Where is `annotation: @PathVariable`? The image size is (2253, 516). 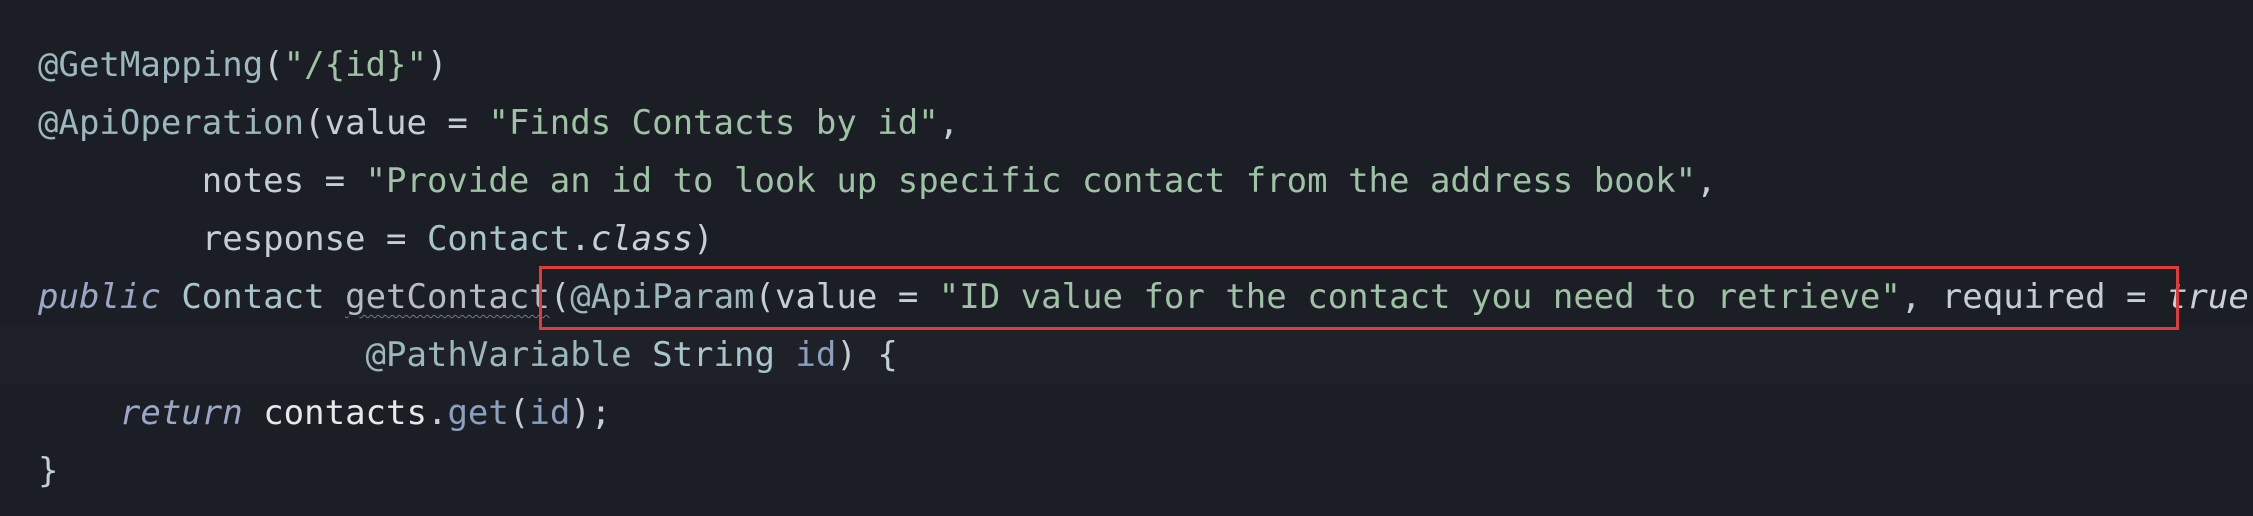 annotation: @PathVariable is located at coordinates (498, 355).